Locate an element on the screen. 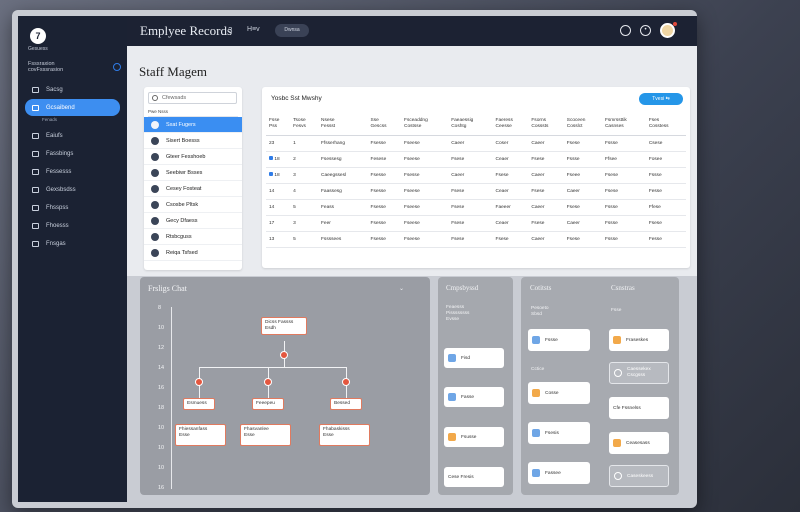 The image size is (800, 512). employee-card: Fsusse is located at coordinates (474, 437).